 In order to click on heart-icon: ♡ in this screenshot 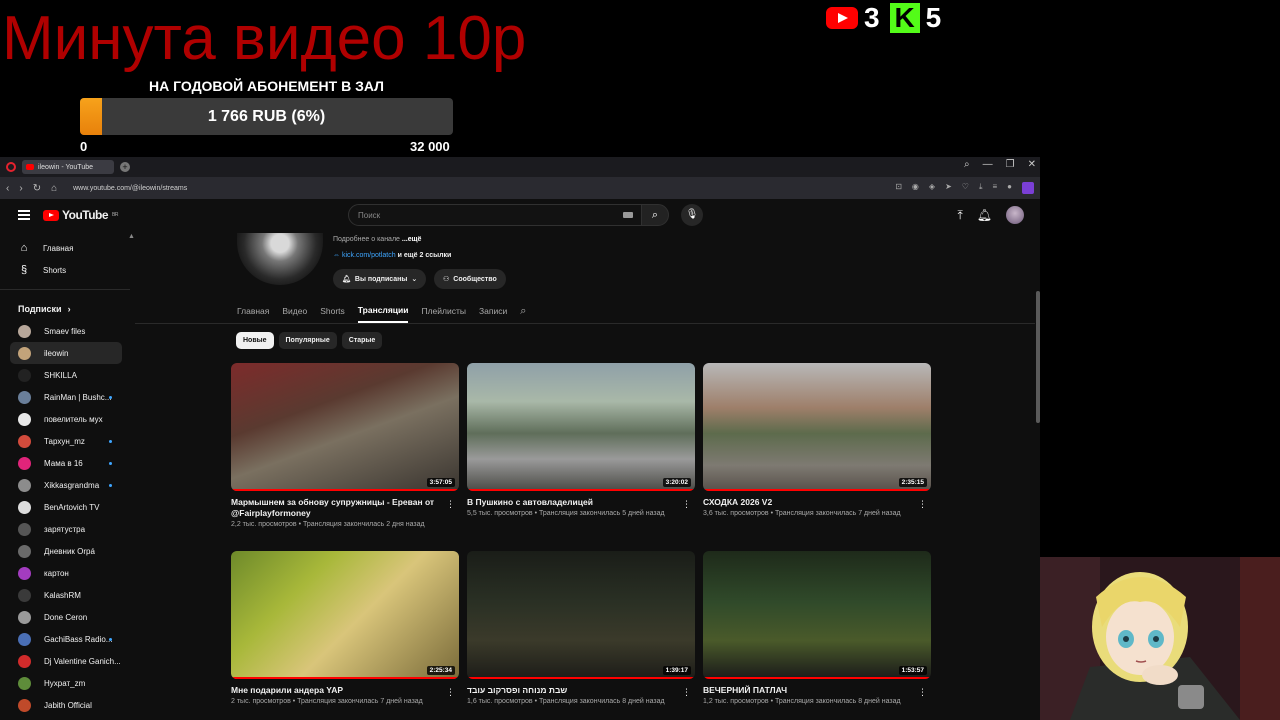, I will do `click(965, 188)`.